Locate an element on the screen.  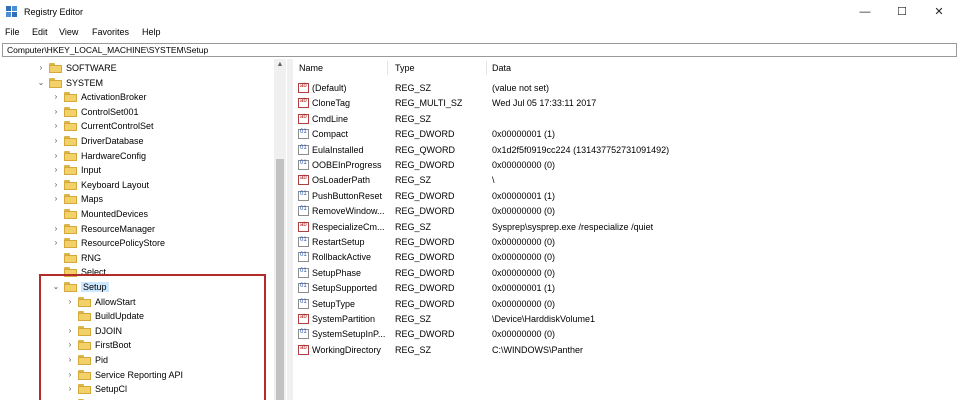
value-name: OOBEInProgress is located at coordinates (347, 165).